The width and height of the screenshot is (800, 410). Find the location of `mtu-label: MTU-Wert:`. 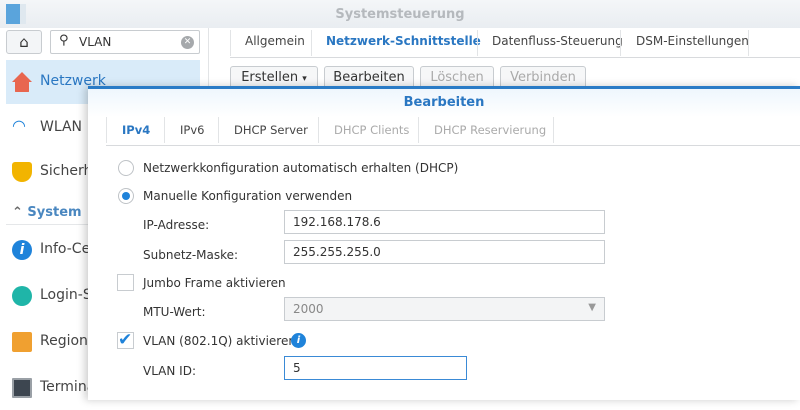

mtu-label: MTU-Wert: is located at coordinates (174, 312).